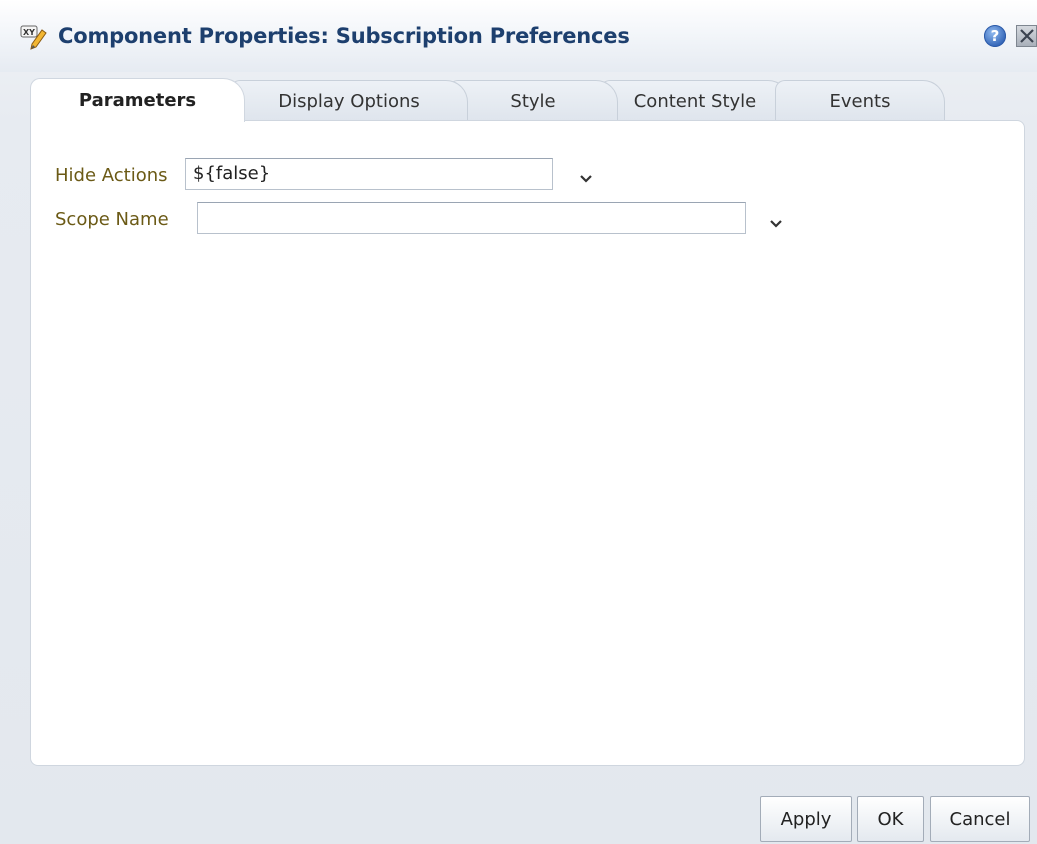  I want to click on xy-edit-icon: XY, so click(34, 37).